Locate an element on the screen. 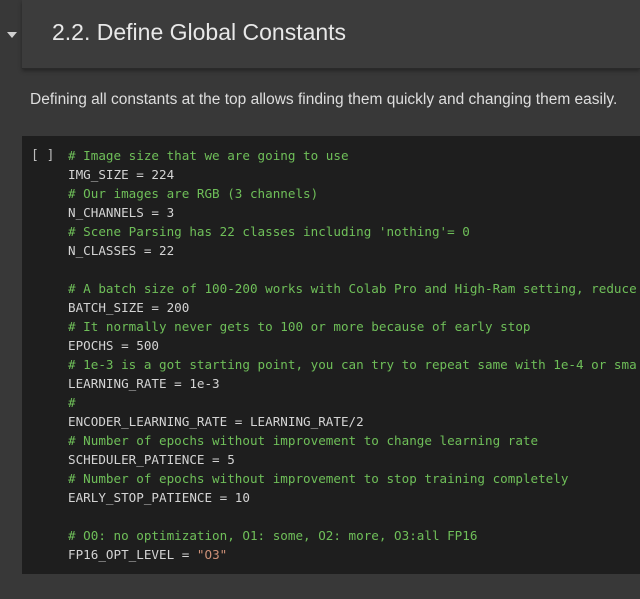  code-line: BATCH_SIZE = 200 is located at coordinates (352, 307).